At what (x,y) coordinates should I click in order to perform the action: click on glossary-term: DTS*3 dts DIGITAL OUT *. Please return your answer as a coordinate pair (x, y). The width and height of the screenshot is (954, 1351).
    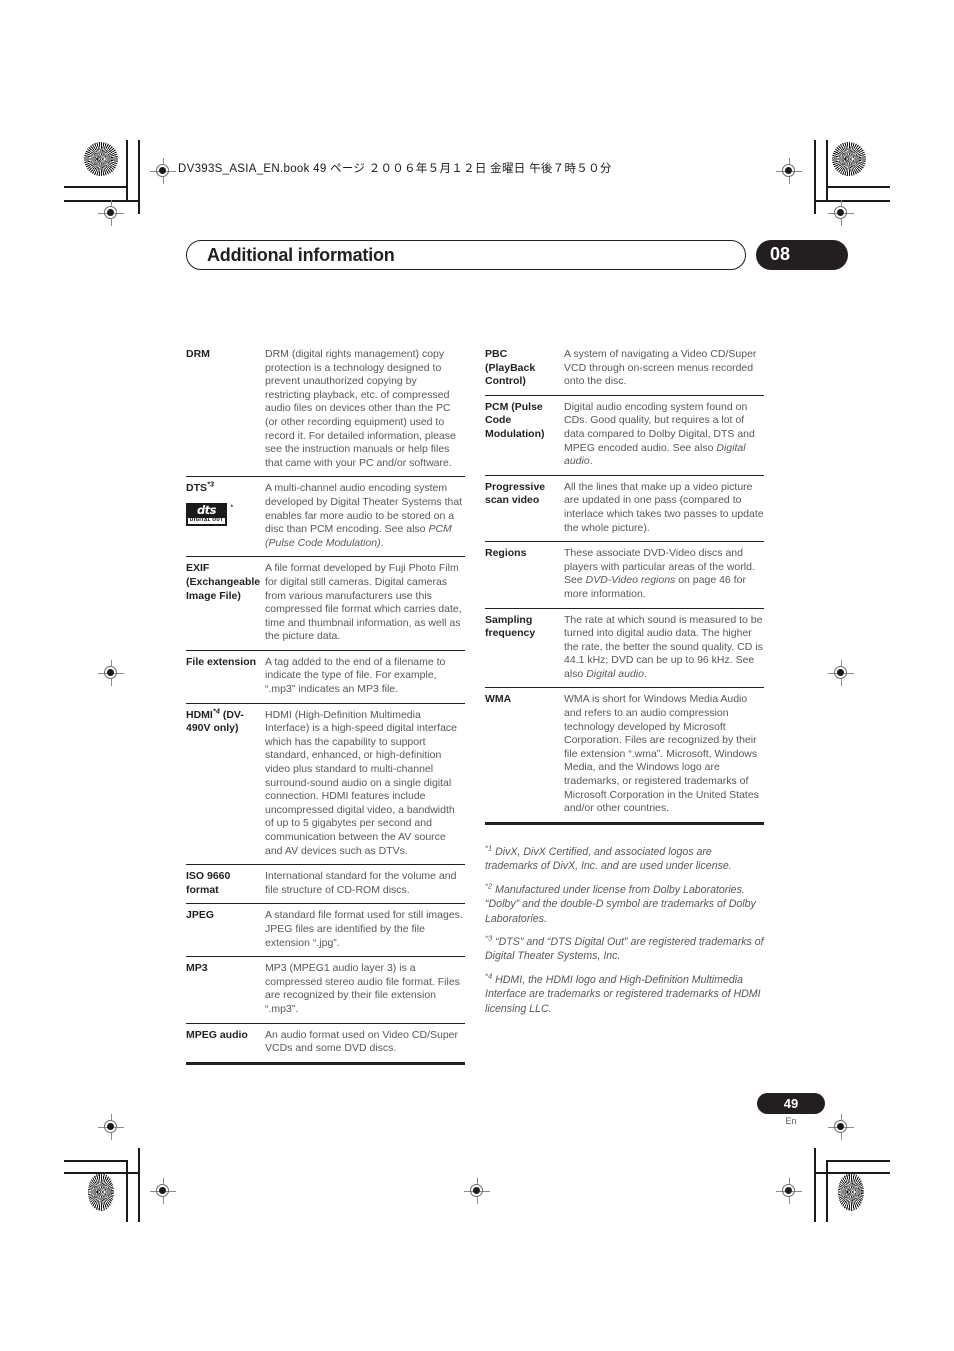
    Looking at the image, I should click on (225, 515).